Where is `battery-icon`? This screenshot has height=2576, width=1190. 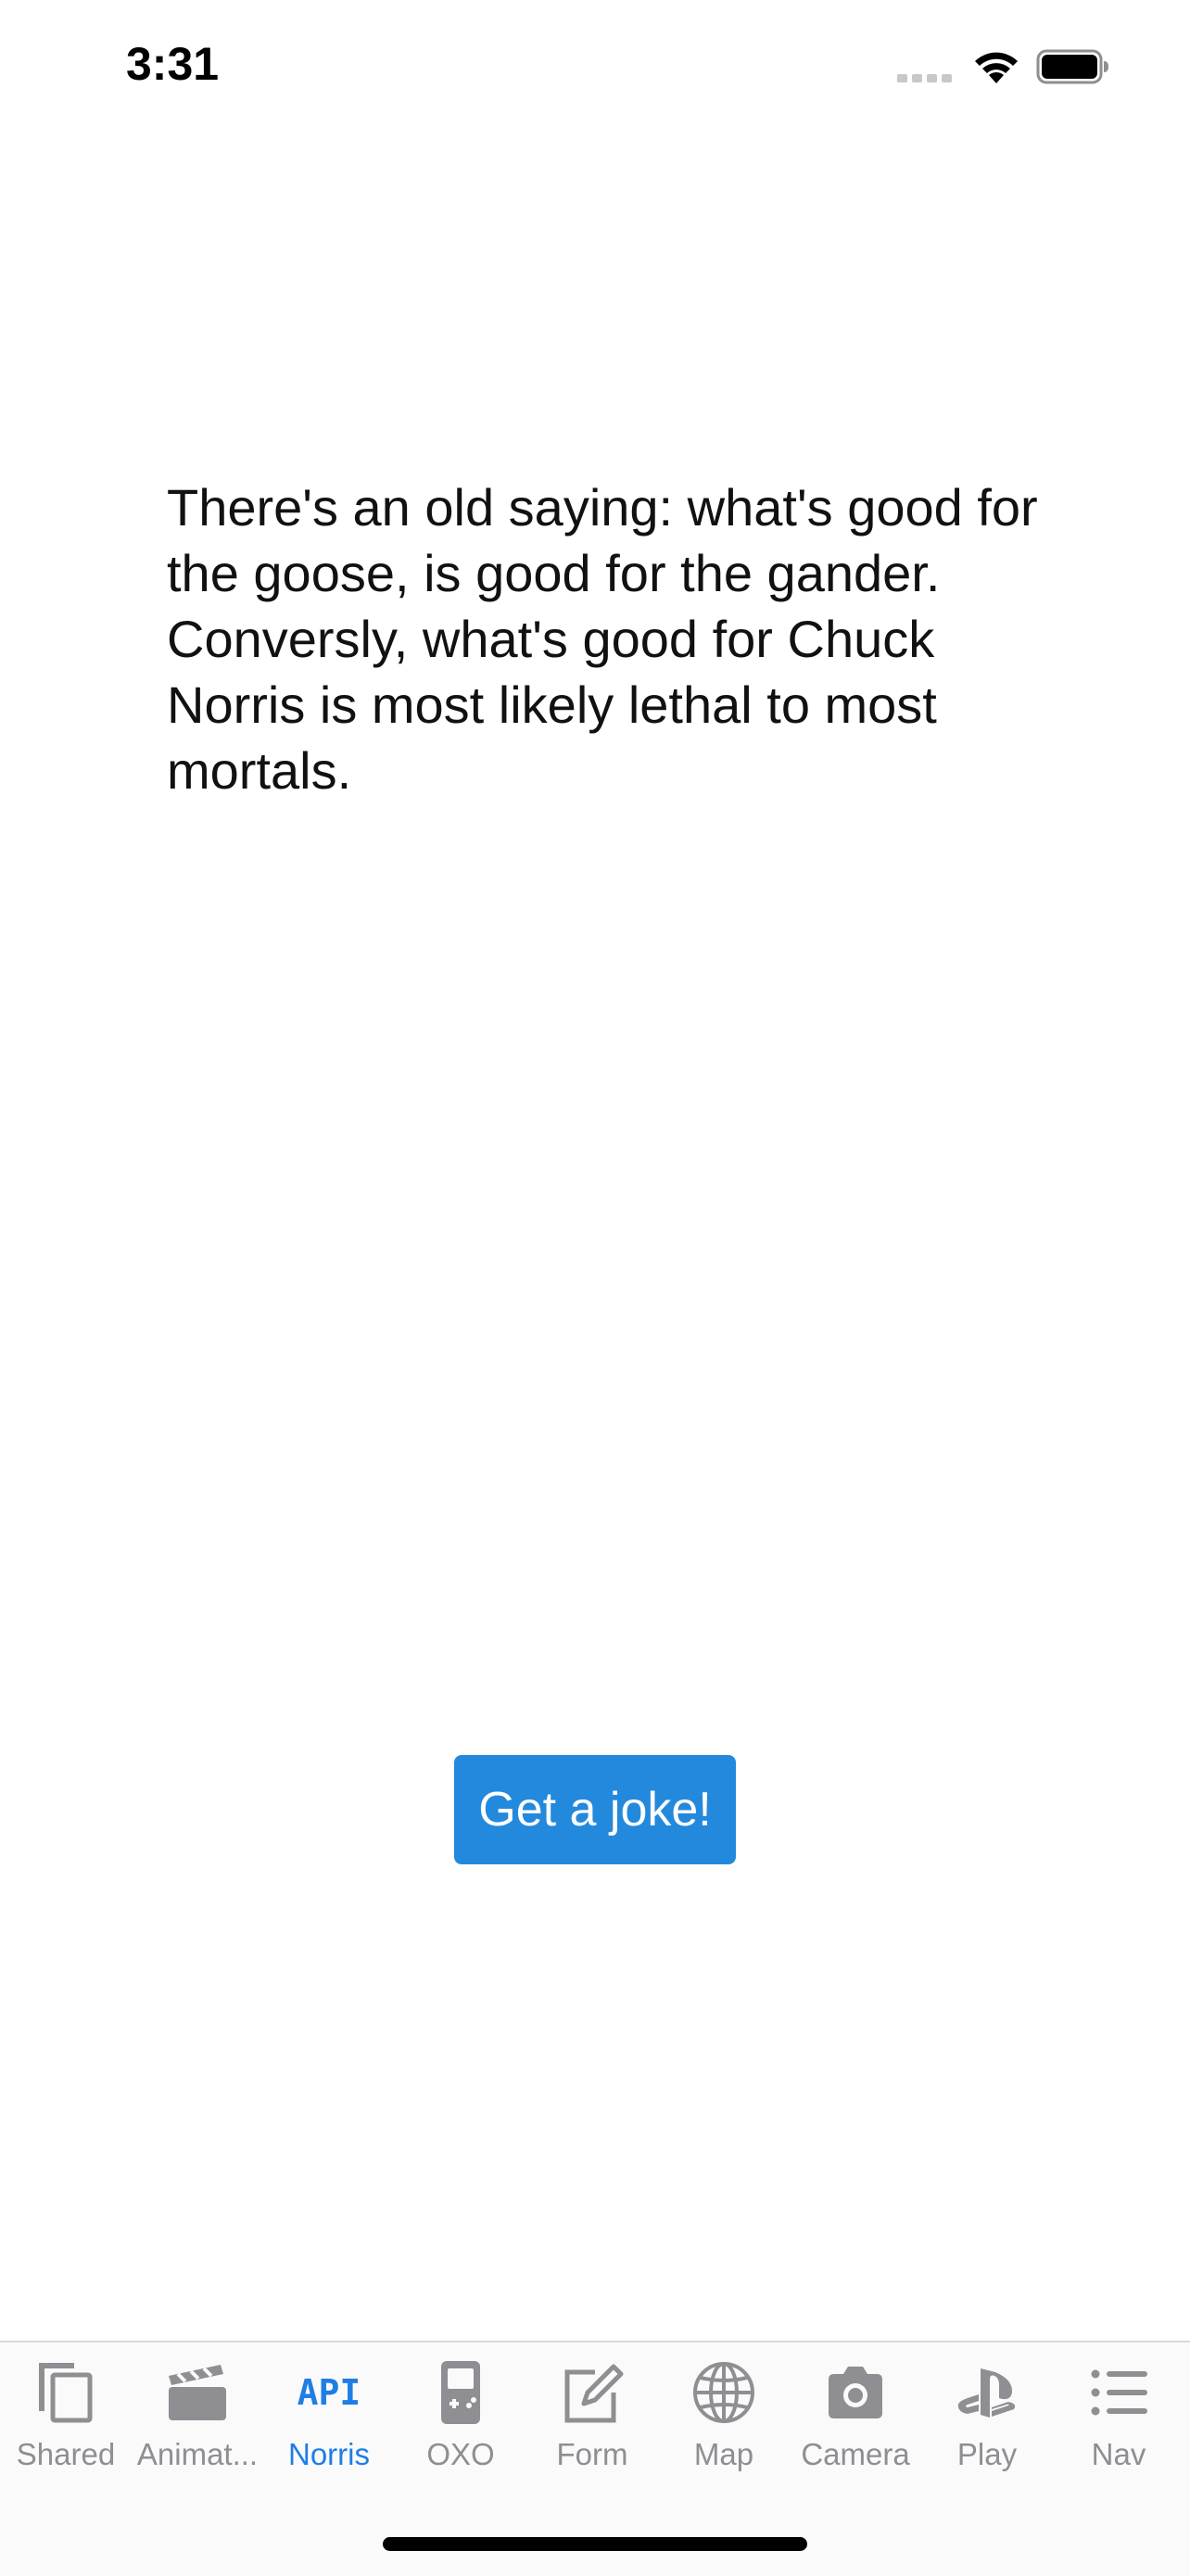 battery-icon is located at coordinates (1072, 66).